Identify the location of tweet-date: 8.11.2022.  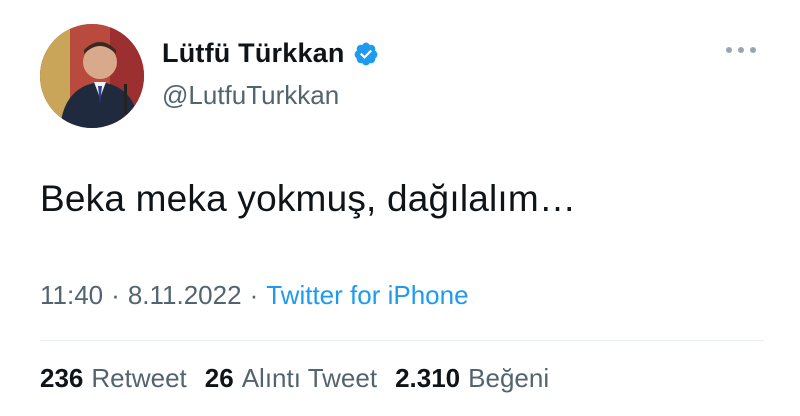
(185, 295).